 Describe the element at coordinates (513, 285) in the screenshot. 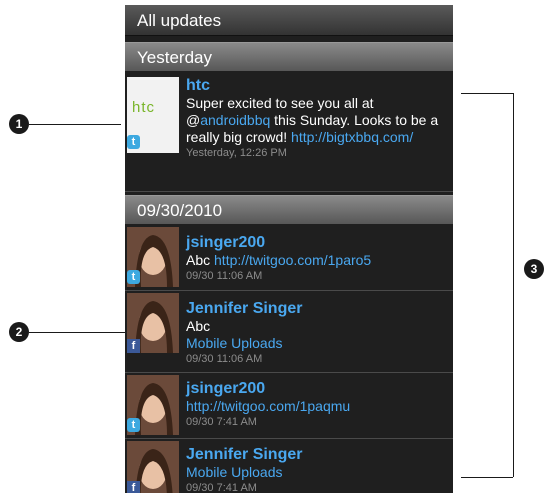

I see `callout-3-bracket-side` at that location.